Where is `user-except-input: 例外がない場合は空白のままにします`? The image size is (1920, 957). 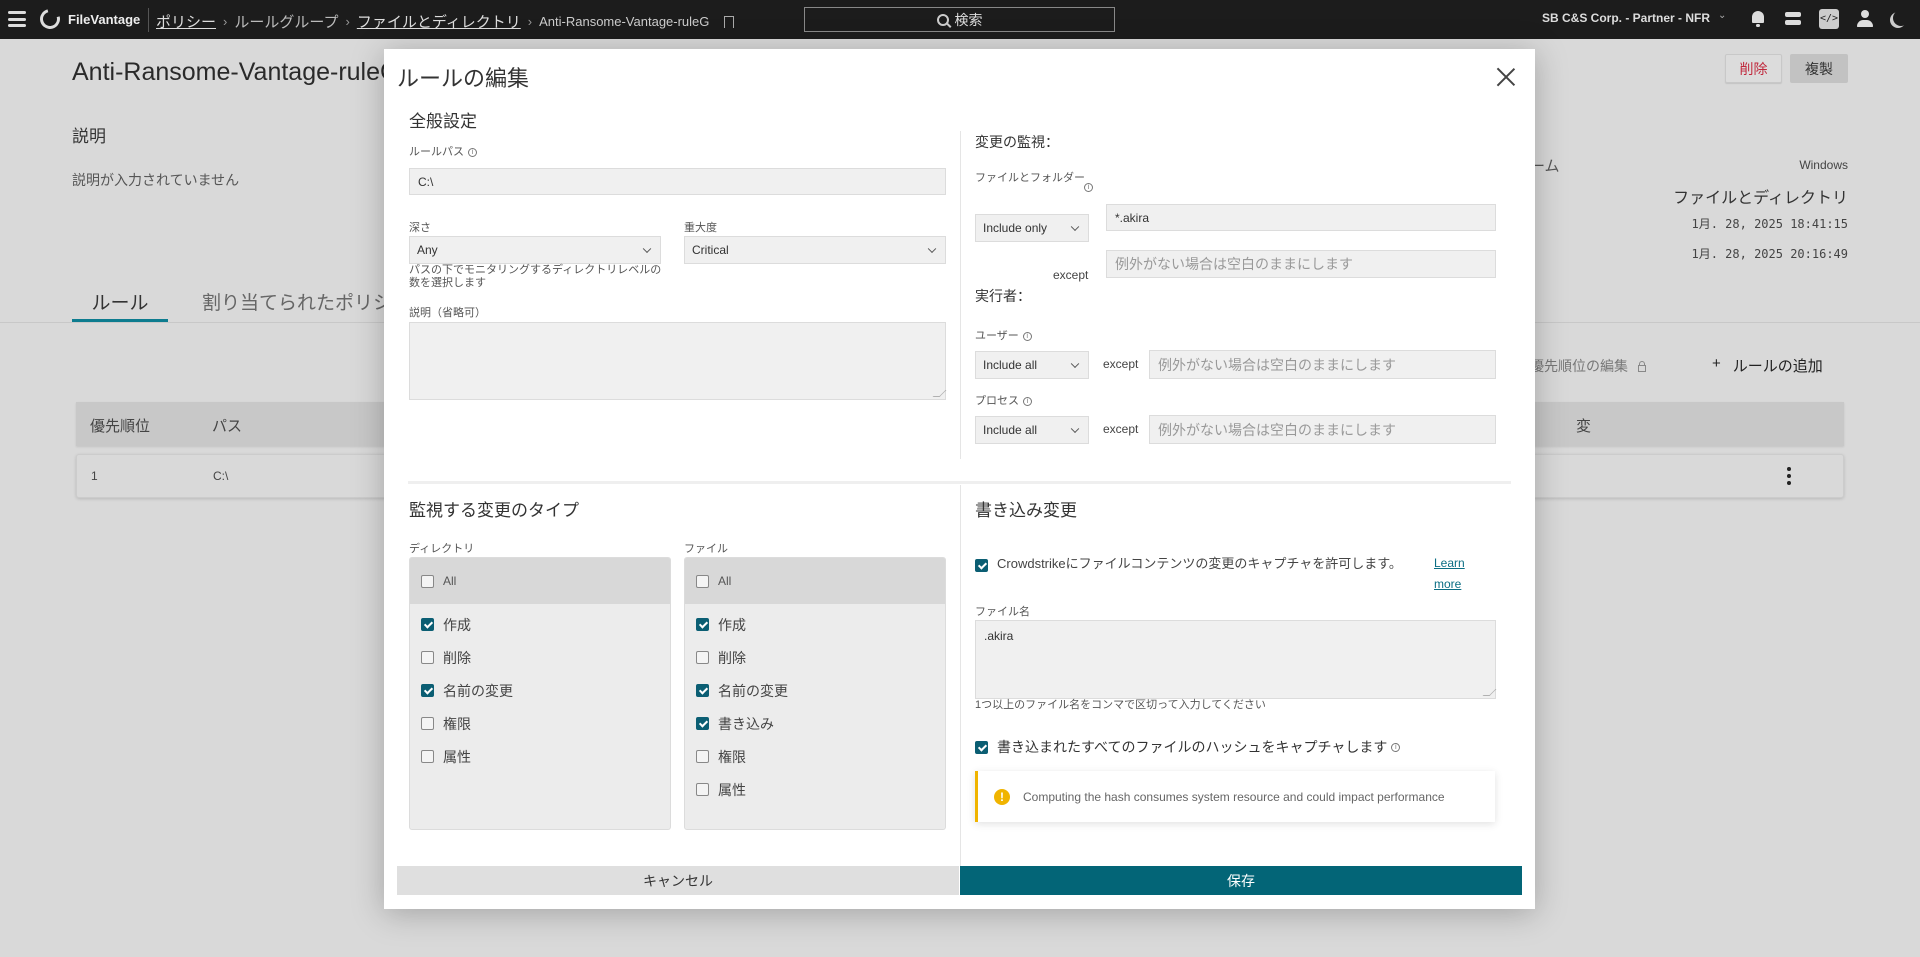 user-except-input: 例外がない場合は空白のままにします is located at coordinates (1322, 364).